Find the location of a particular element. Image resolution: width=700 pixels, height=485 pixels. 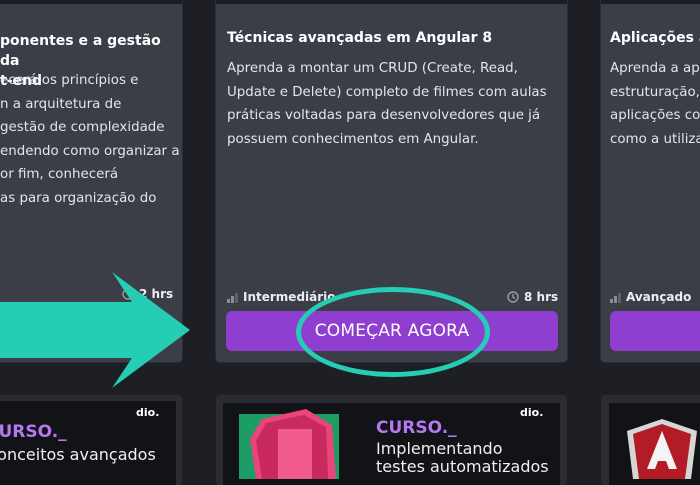

course-illustration is located at coordinates (289, 444).